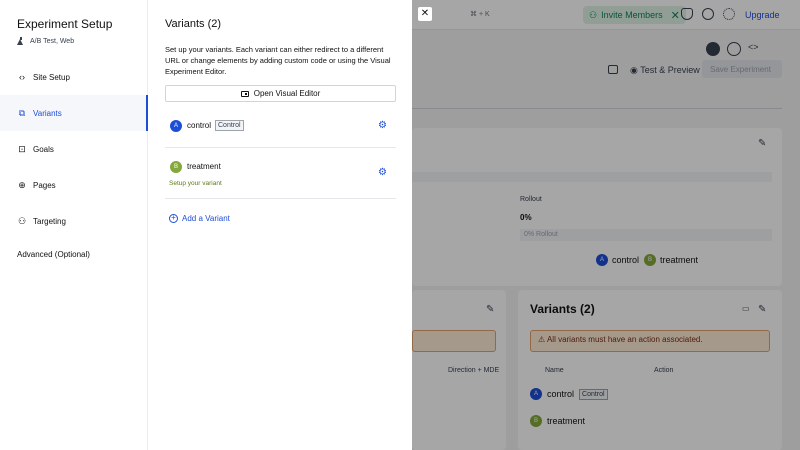  What do you see at coordinates (280, 173) in the screenshot?
I see `variant-row-treatment: B treatment ⚙ Setup your variant` at bounding box center [280, 173].